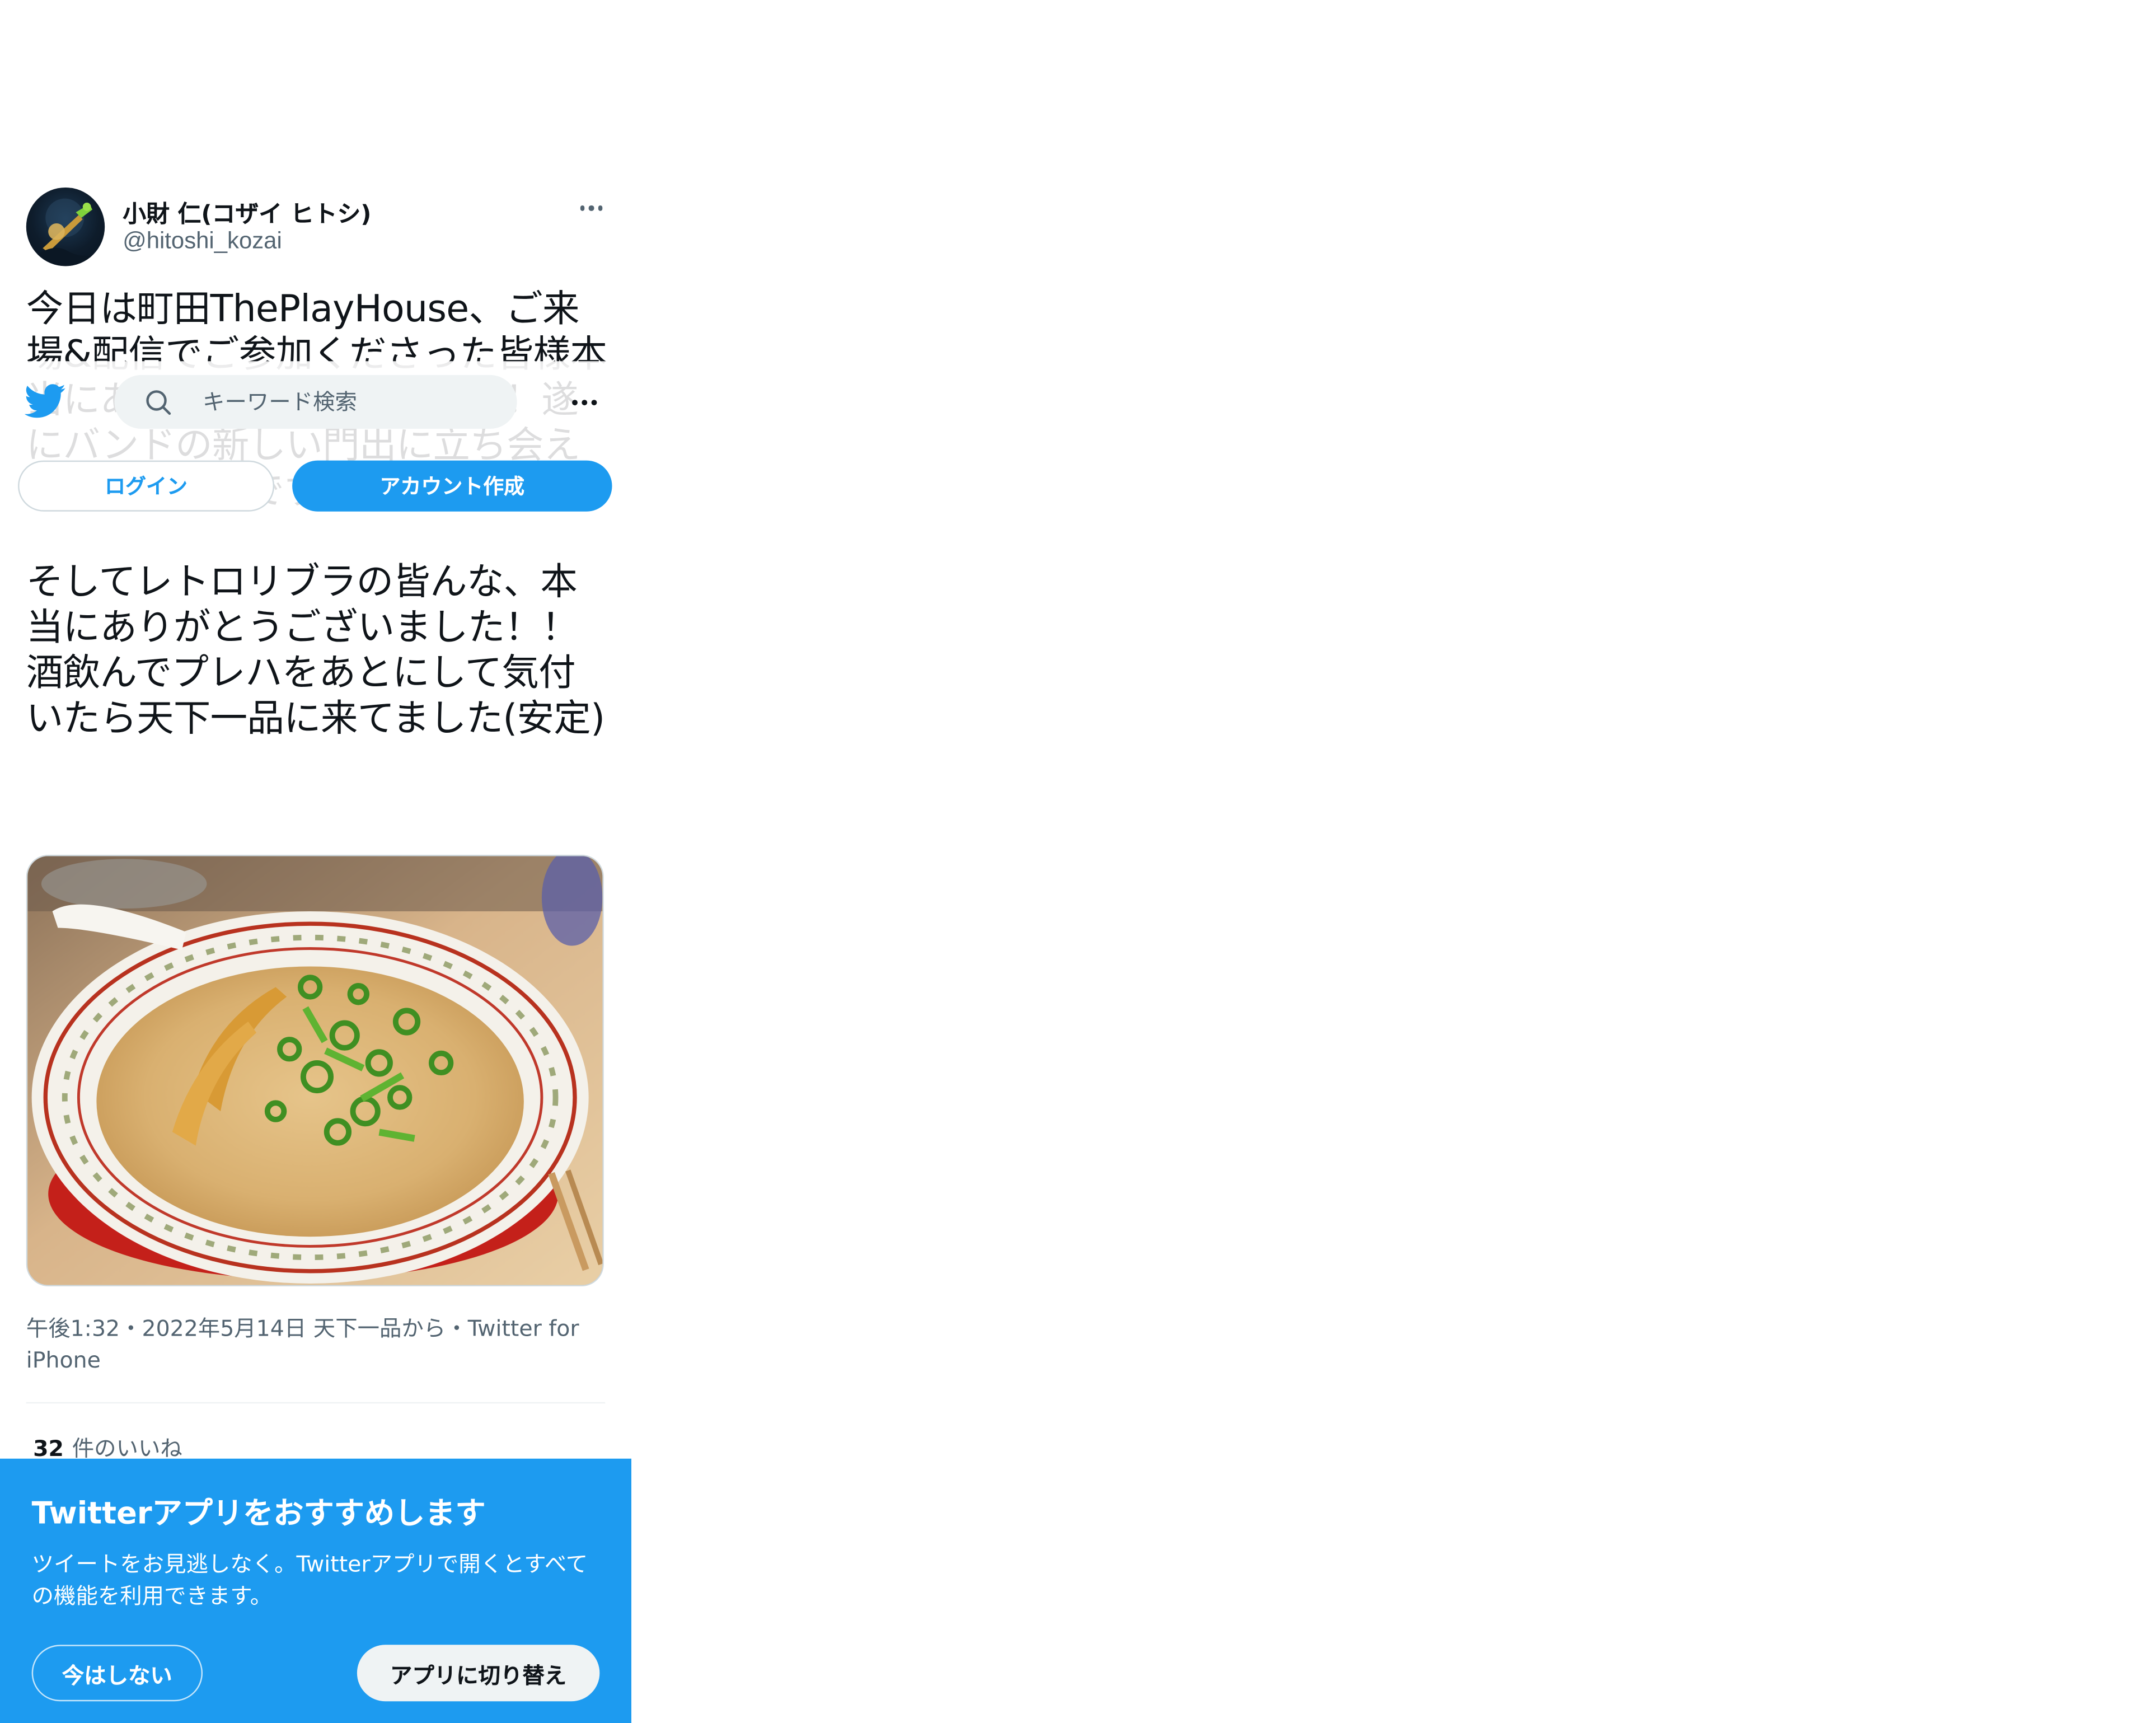  What do you see at coordinates (158, 402) in the screenshot?
I see `search-icon` at bounding box center [158, 402].